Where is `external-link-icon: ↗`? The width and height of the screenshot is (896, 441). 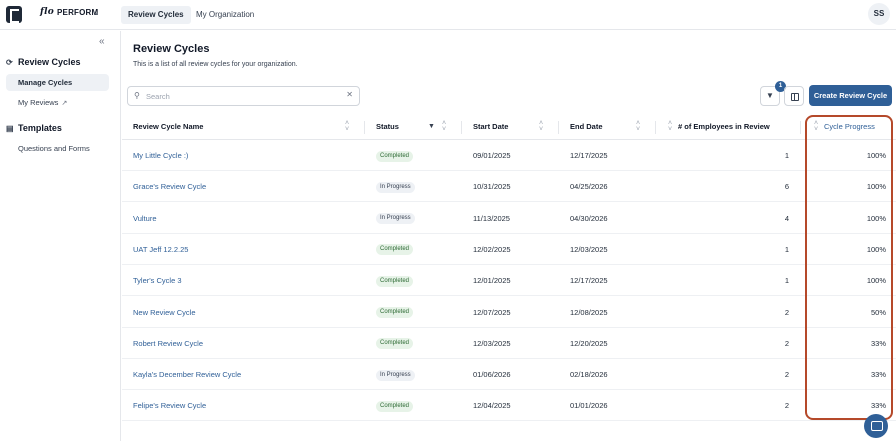 external-link-icon: ↗ is located at coordinates (64, 103).